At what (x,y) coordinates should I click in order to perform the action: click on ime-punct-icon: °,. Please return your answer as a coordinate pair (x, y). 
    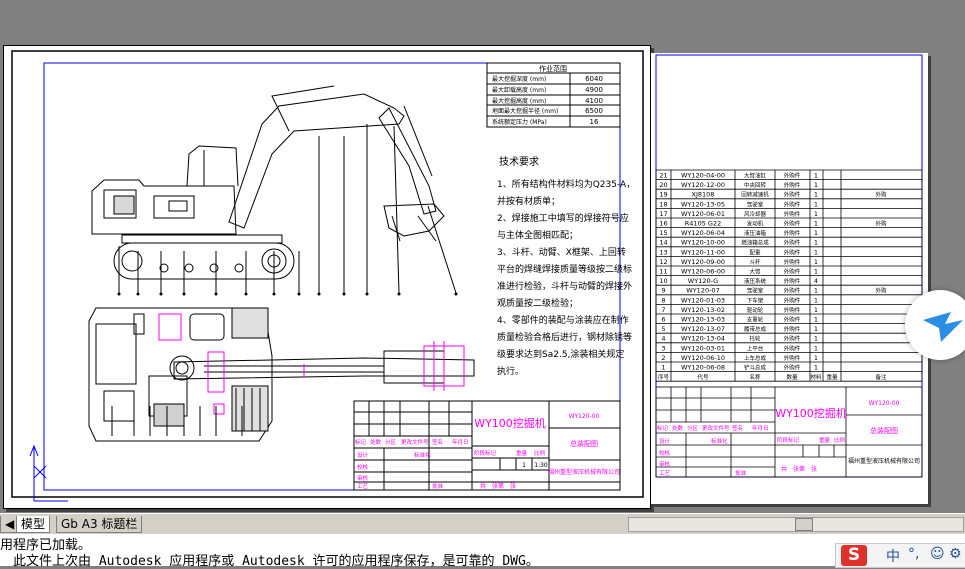
    Looking at the image, I should click on (913, 554).